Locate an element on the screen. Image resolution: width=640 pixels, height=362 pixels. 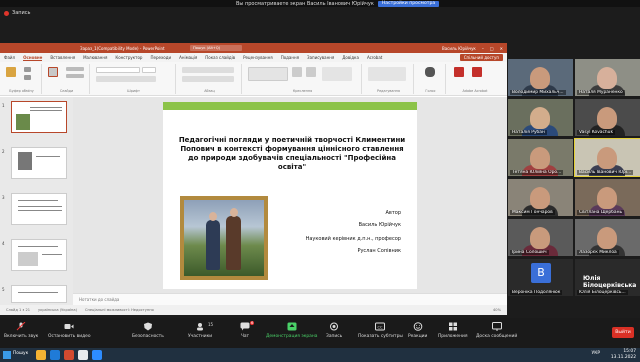
apps-button: Приложения is located at coordinates (452, 330).